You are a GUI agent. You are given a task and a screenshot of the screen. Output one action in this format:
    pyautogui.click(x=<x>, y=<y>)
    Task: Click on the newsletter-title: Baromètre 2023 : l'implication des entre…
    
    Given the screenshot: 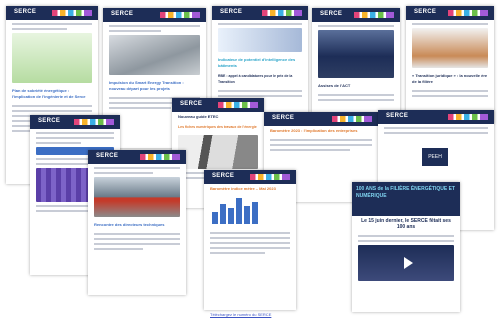 What is the action you would take?
    pyautogui.click(x=314, y=130)
    